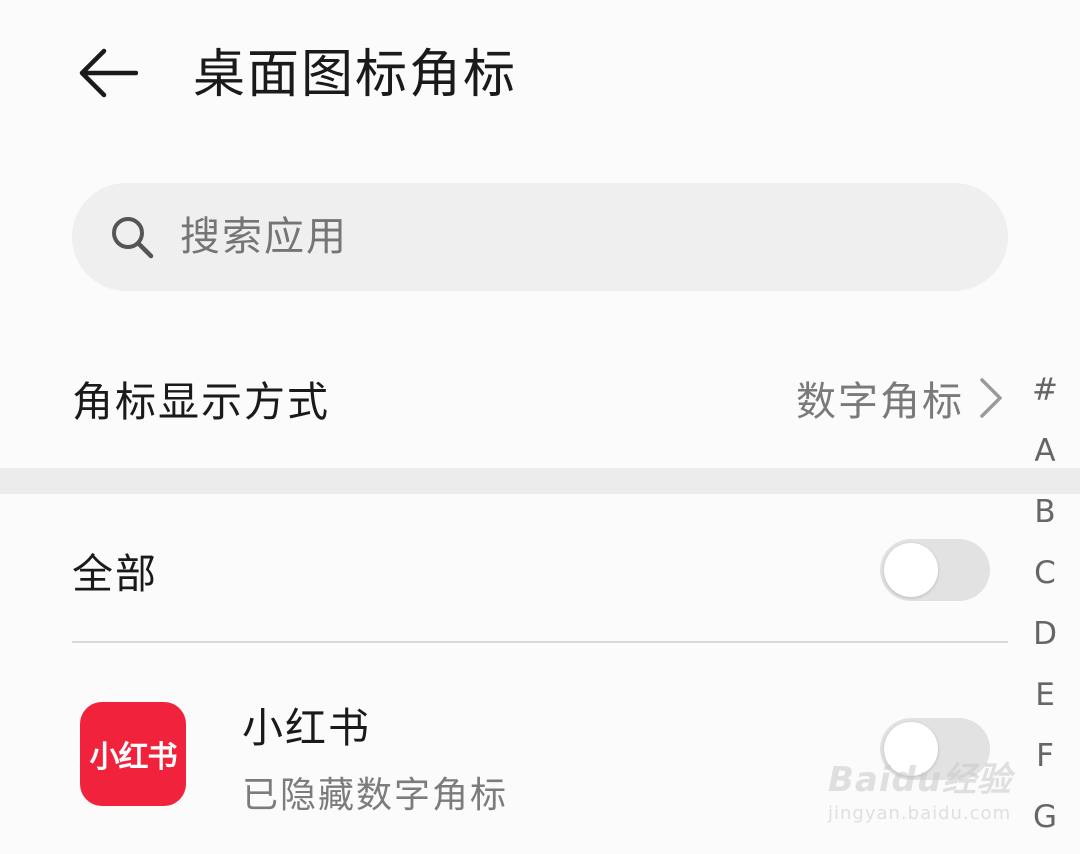  I want to click on baidu-jingyan-watermark: Baidu经验 jingyan.baidu.com, so click(928, 792).